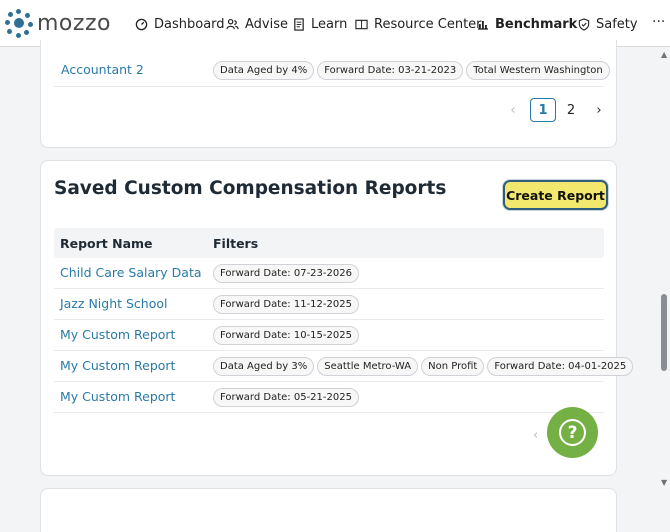 The height and width of the screenshot is (532, 670). What do you see at coordinates (571, 110) in the screenshot?
I see `page-button-2: 2` at bounding box center [571, 110].